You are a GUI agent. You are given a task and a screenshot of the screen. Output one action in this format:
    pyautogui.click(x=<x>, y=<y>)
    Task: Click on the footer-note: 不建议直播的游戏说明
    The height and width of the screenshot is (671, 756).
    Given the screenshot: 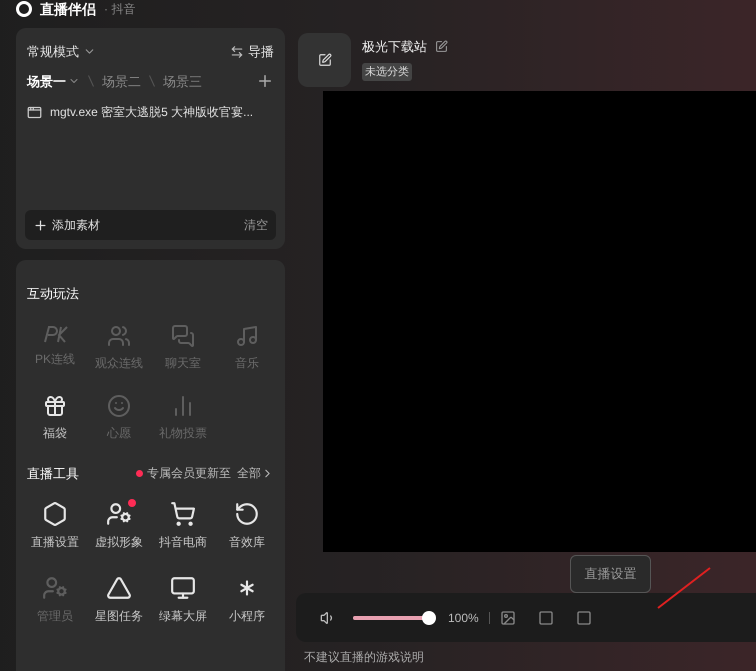 What is the action you would take?
    pyautogui.click(x=364, y=657)
    